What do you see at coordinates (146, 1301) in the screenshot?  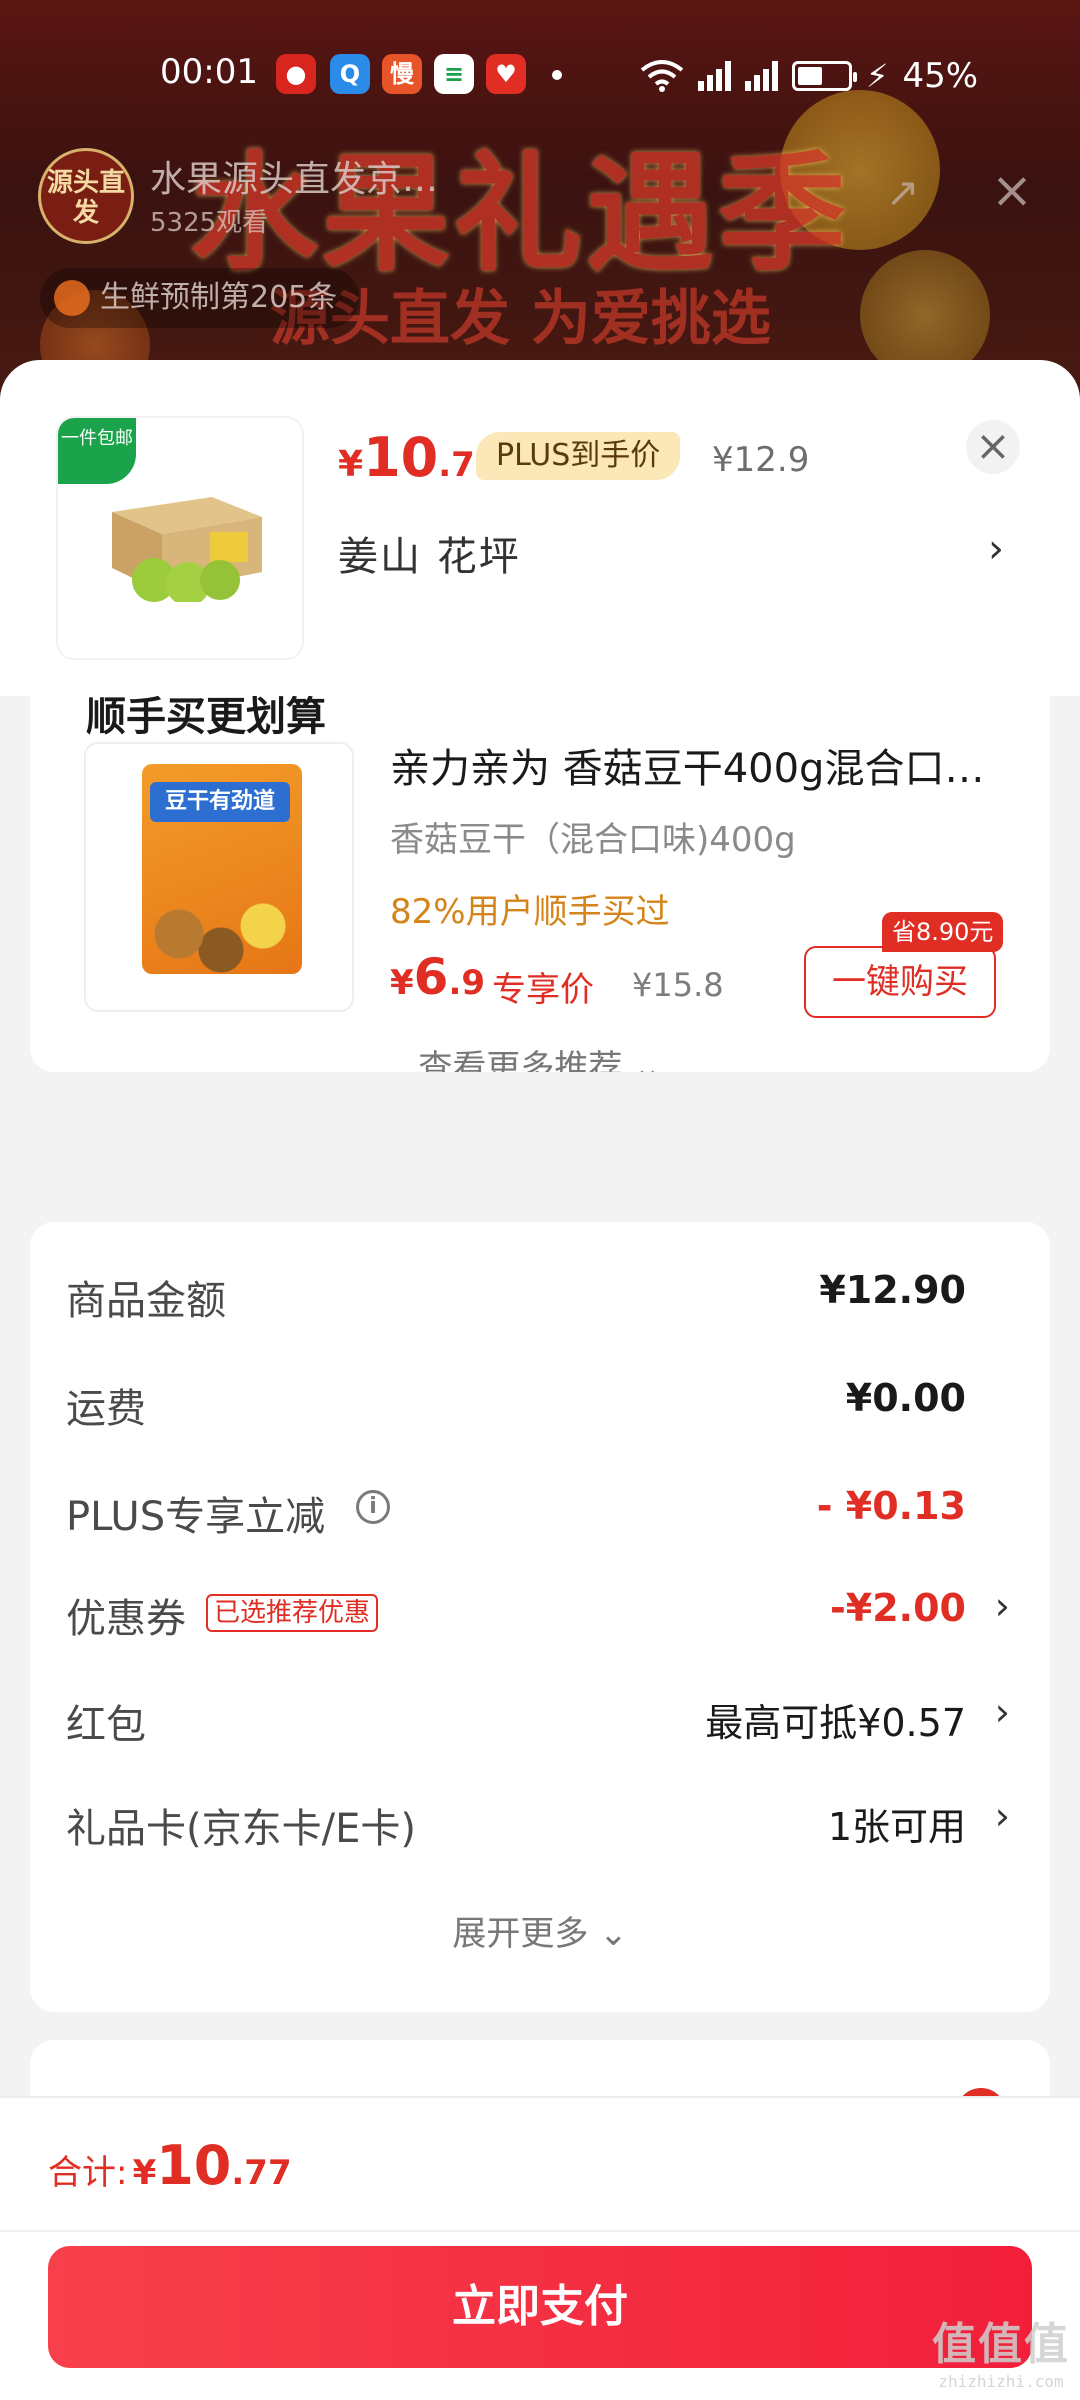 I see `row-label: 商品金额` at bounding box center [146, 1301].